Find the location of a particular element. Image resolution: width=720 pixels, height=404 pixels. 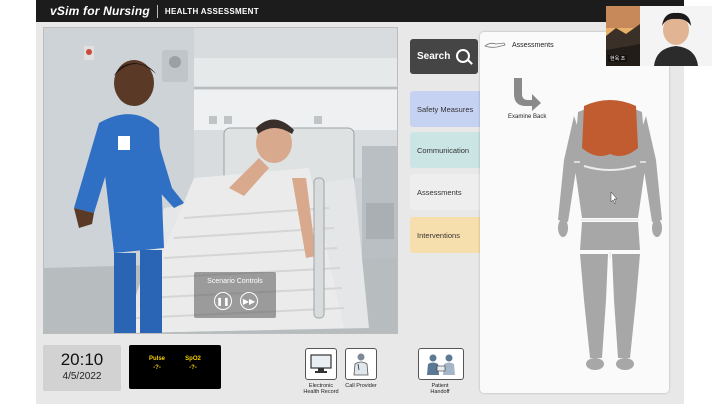

fast-forward-button: ▶▶ is located at coordinates (249, 301).